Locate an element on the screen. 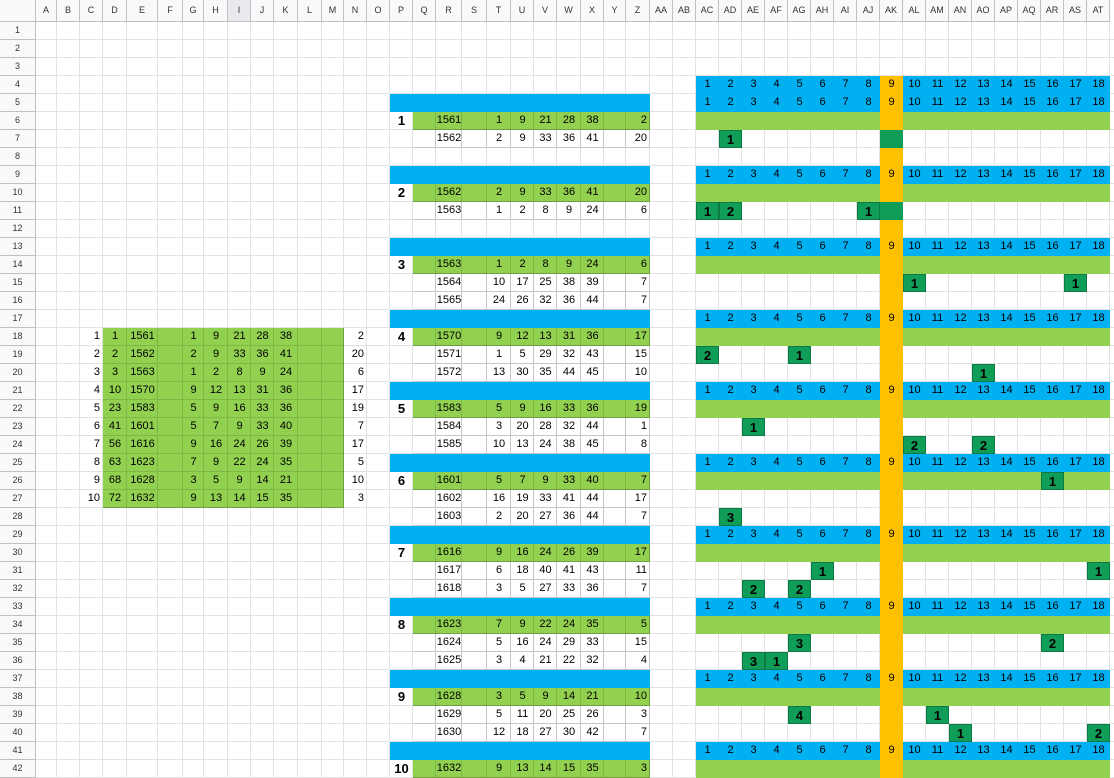 The width and height of the screenshot is (1114, 778). column-header-AQ: AQ is located at coordinates (1029, 11).